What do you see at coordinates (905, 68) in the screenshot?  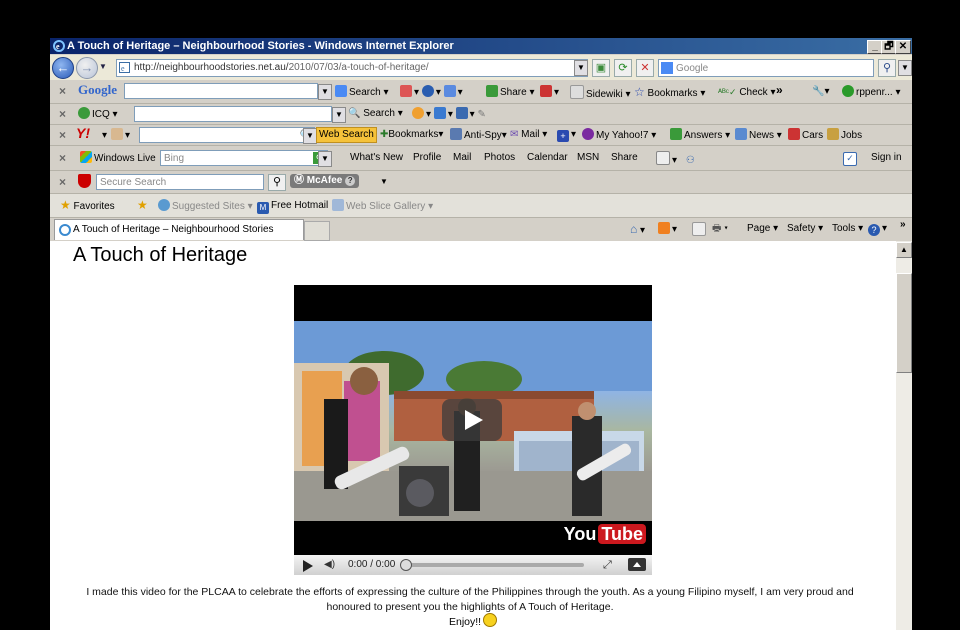 I see `search-options-icon: ▼` at bounding box center [905, 68].